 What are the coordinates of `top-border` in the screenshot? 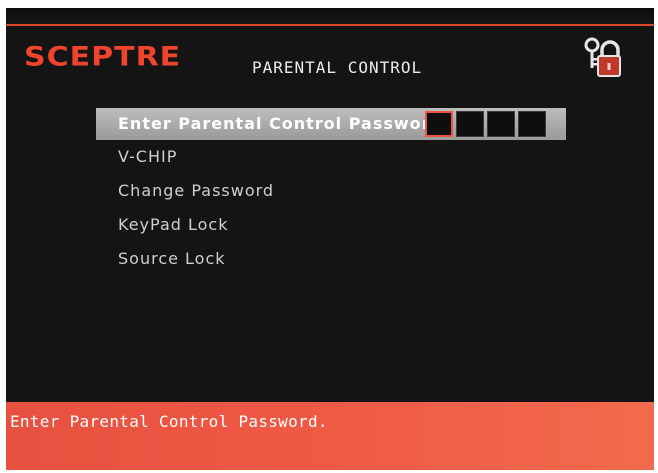 It's located at (330, 17).